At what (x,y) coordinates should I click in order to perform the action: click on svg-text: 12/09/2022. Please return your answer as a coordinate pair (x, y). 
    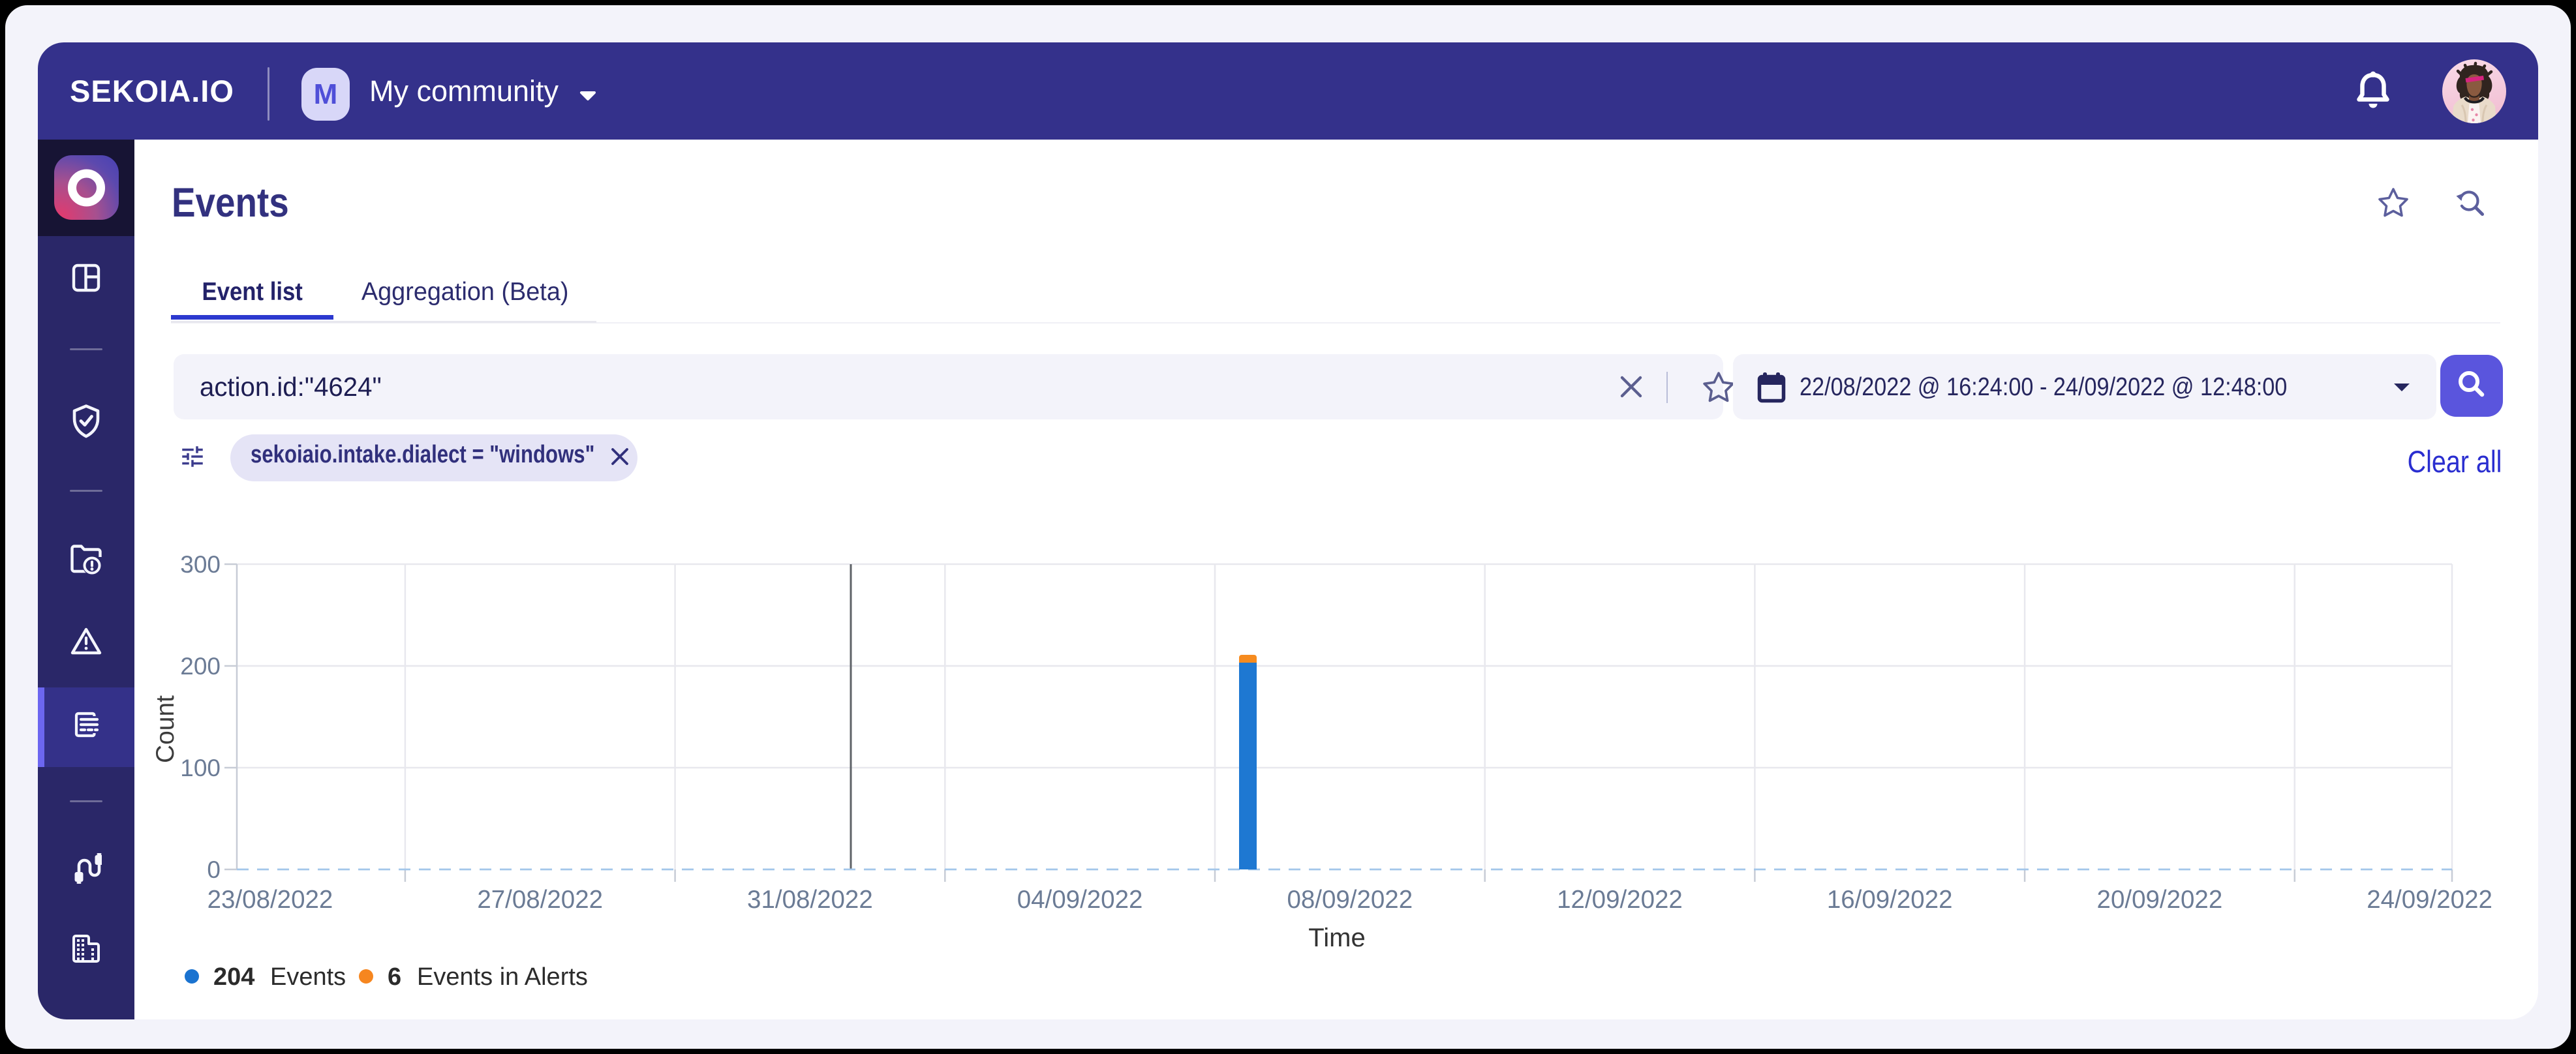
    Looking at the image, I should click on (1620, 900).